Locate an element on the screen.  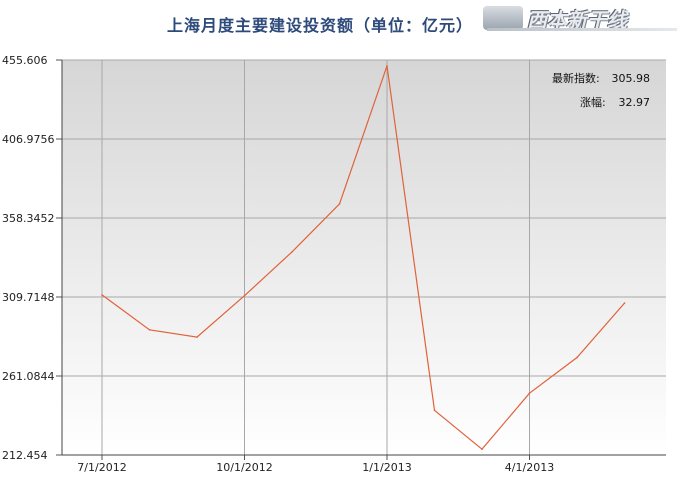
y-tick-label: 212.454 is located at coordinates (25, 455).